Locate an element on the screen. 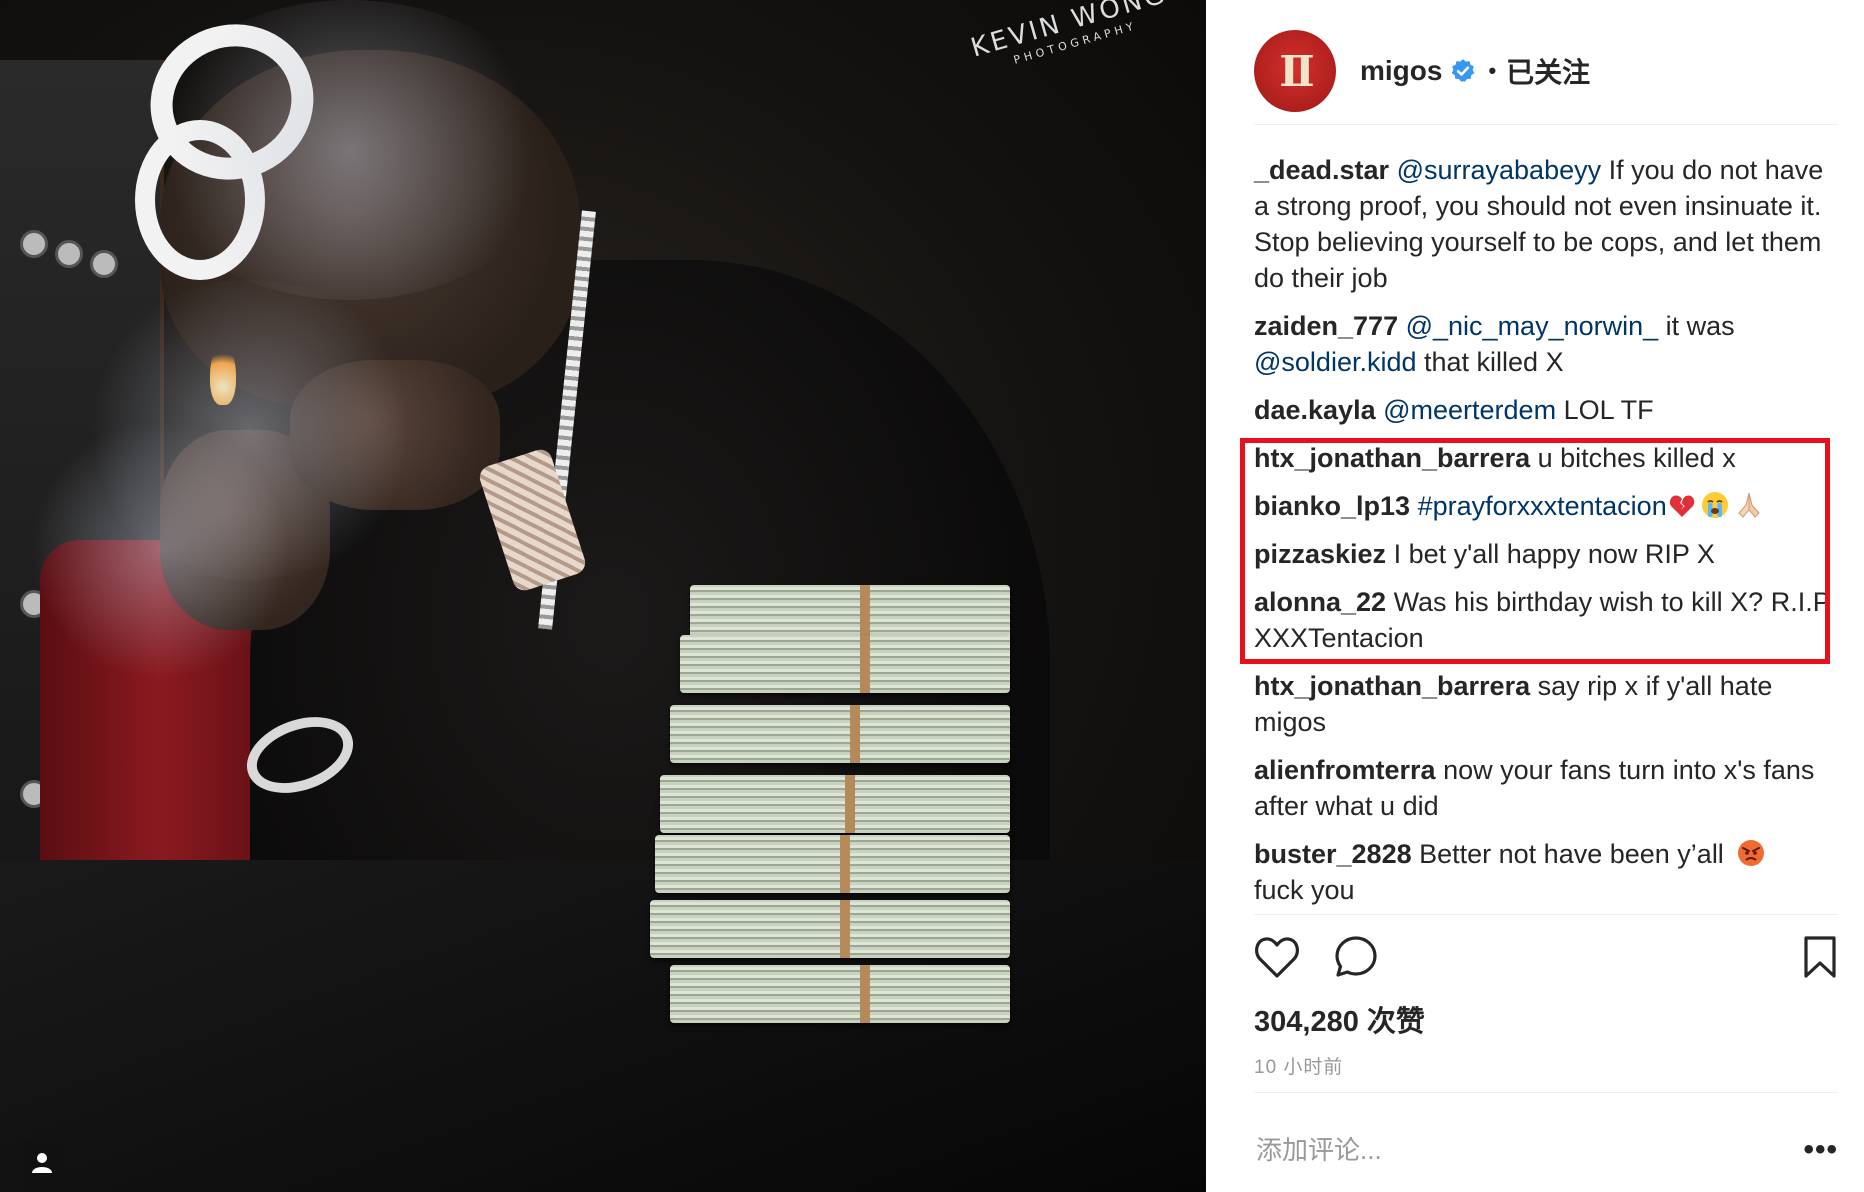 The height and width of the screenshot is (1192, 1864). comment-username: zaiden_777 is located at coordinates (1326, 326).